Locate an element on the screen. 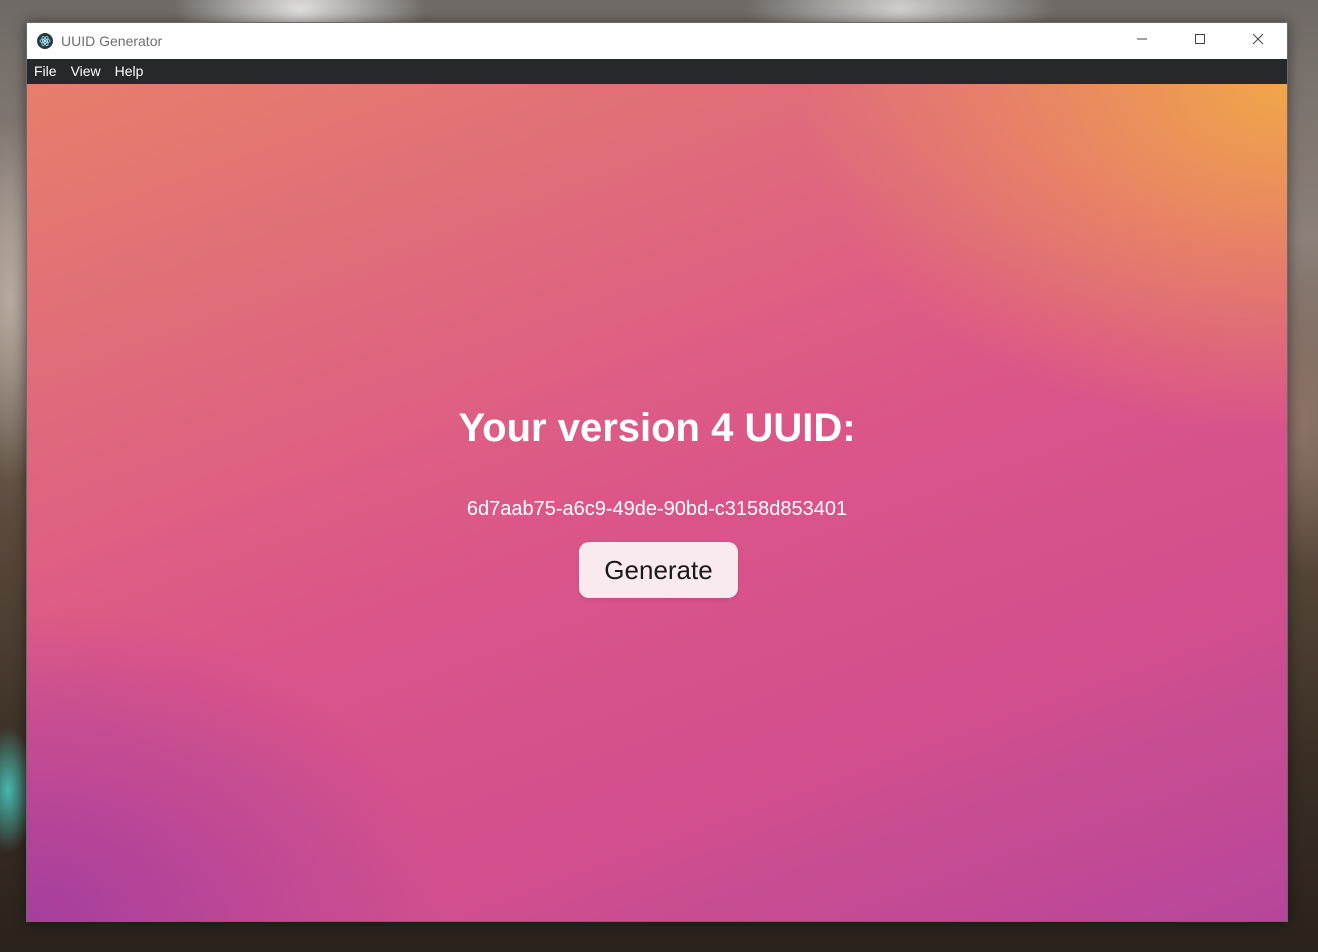  close-icon is located at coordinates (1258, 41).